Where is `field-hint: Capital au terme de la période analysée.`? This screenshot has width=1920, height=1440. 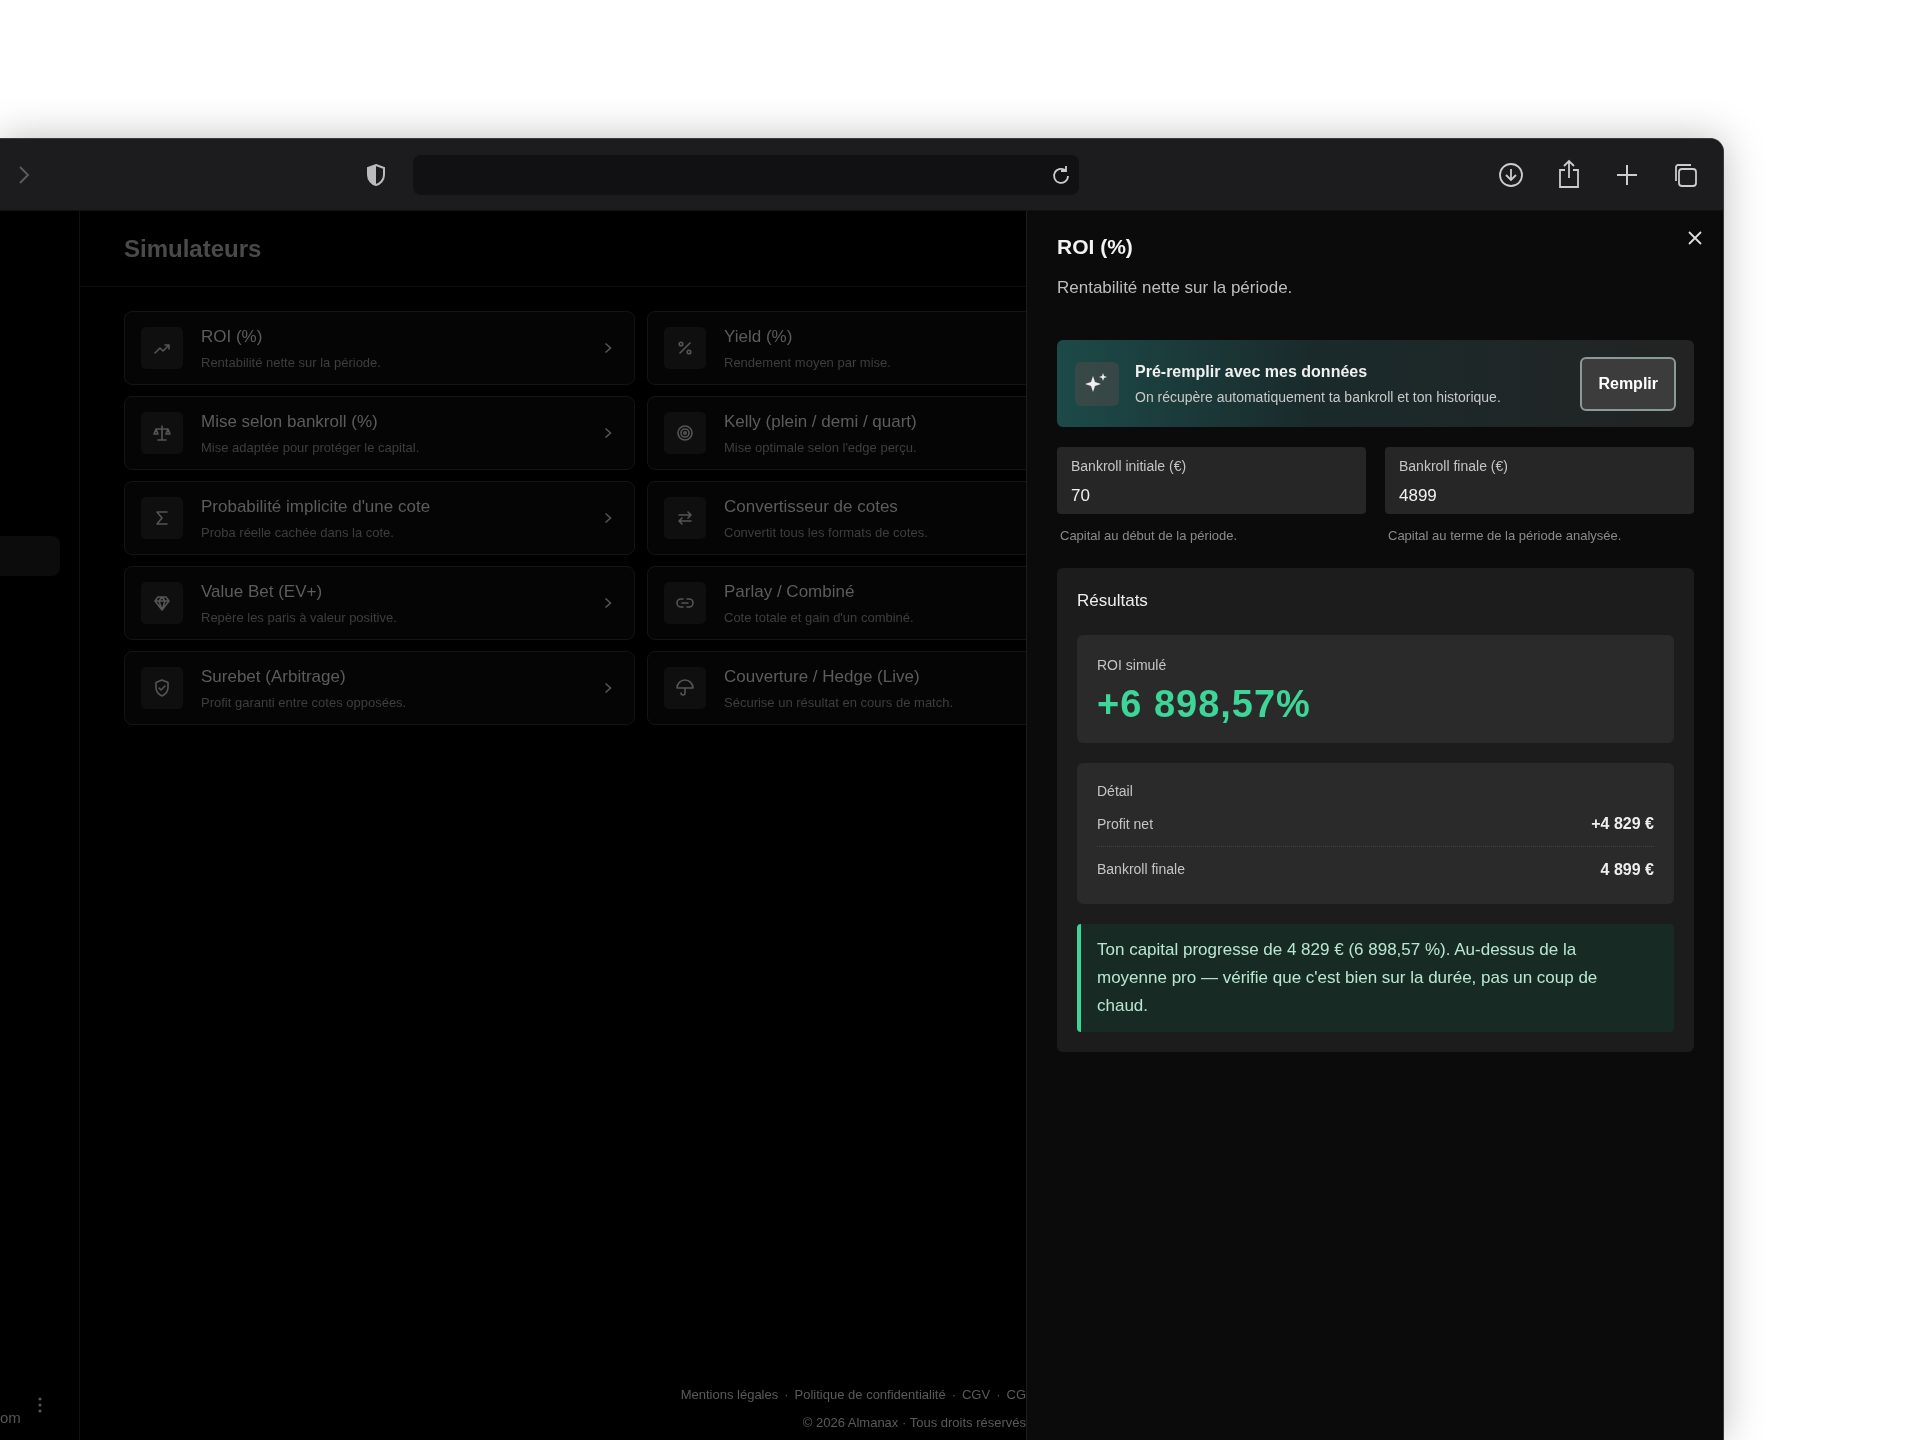 field-hint: Capital au terme de la période analysée. is located at coordinates (1505, 536).